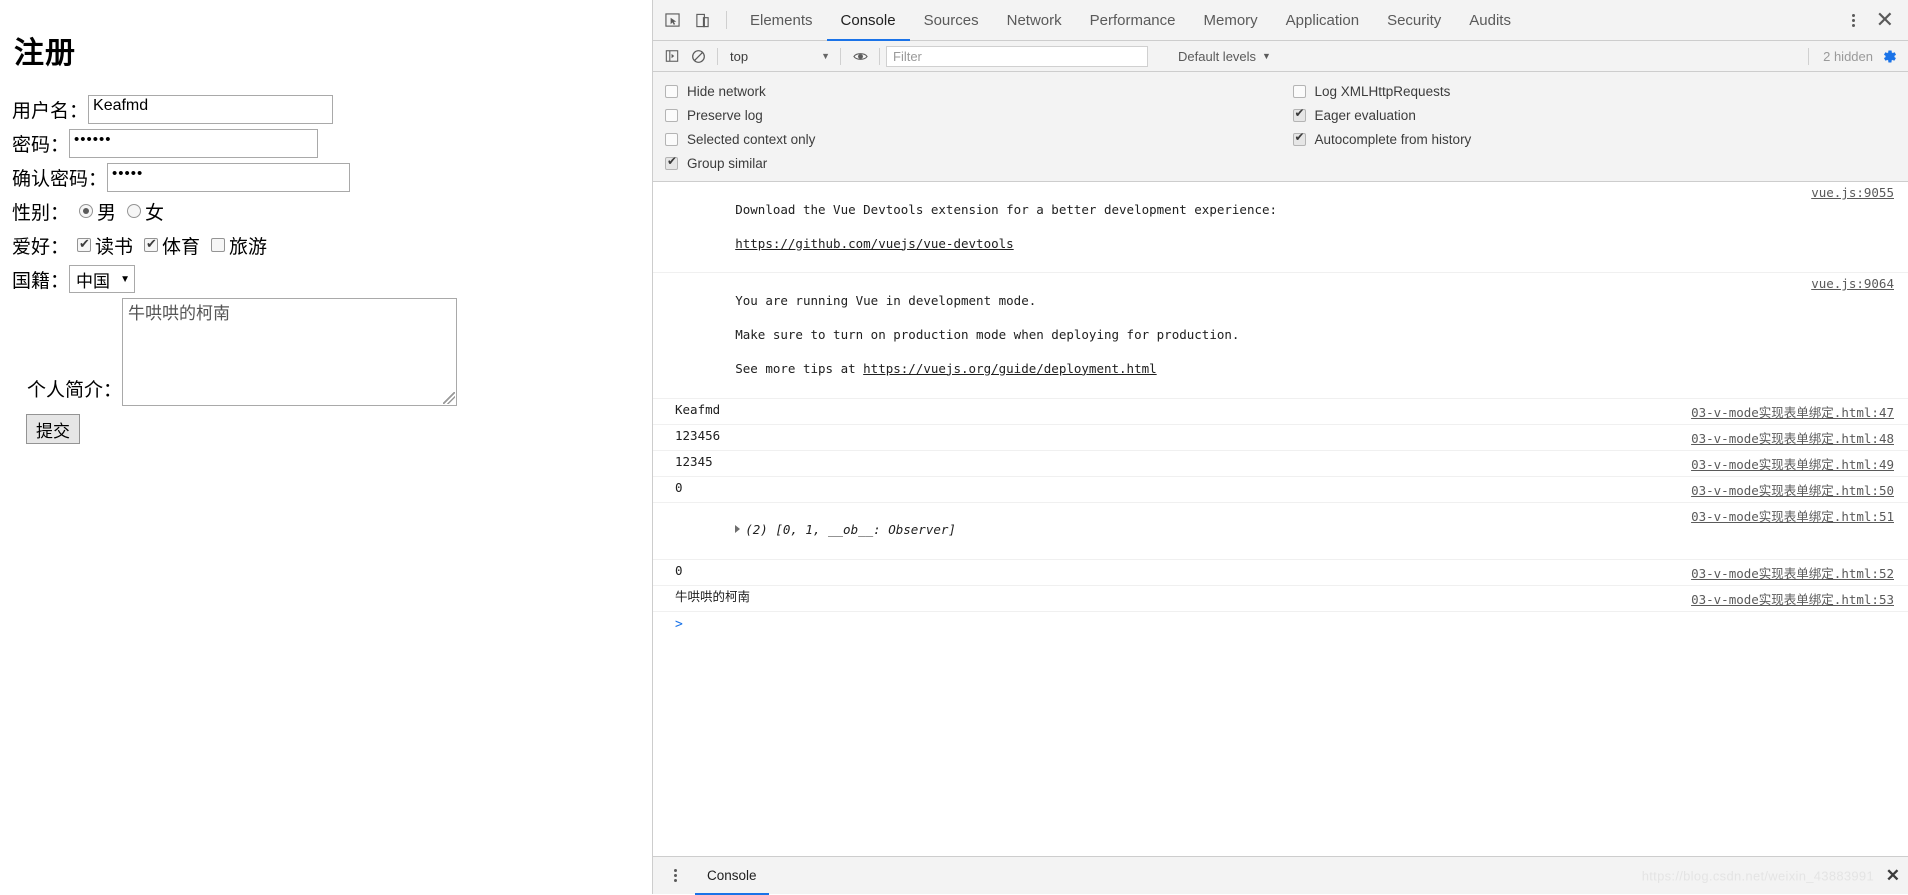 This screenshot has width=1908, height=895. Describe the element at coordinates (1792, 489) in the screenshot. I see `console-message-source: 03-v-mode实现表单绑定.html:50` at that location.